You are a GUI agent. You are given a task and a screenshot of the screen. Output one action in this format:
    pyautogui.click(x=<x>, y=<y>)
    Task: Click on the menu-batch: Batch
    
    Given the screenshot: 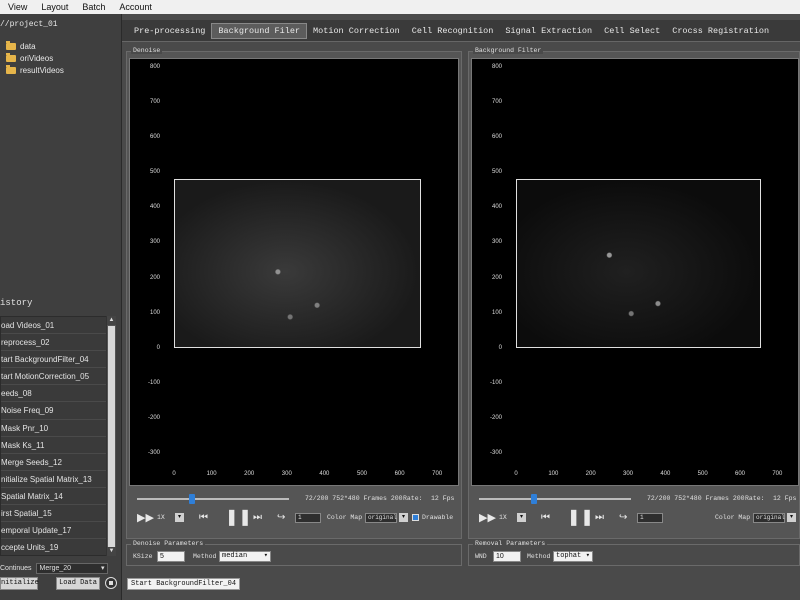 What is the action you would take?
    pyautogui.click(x=93, y=7)
    